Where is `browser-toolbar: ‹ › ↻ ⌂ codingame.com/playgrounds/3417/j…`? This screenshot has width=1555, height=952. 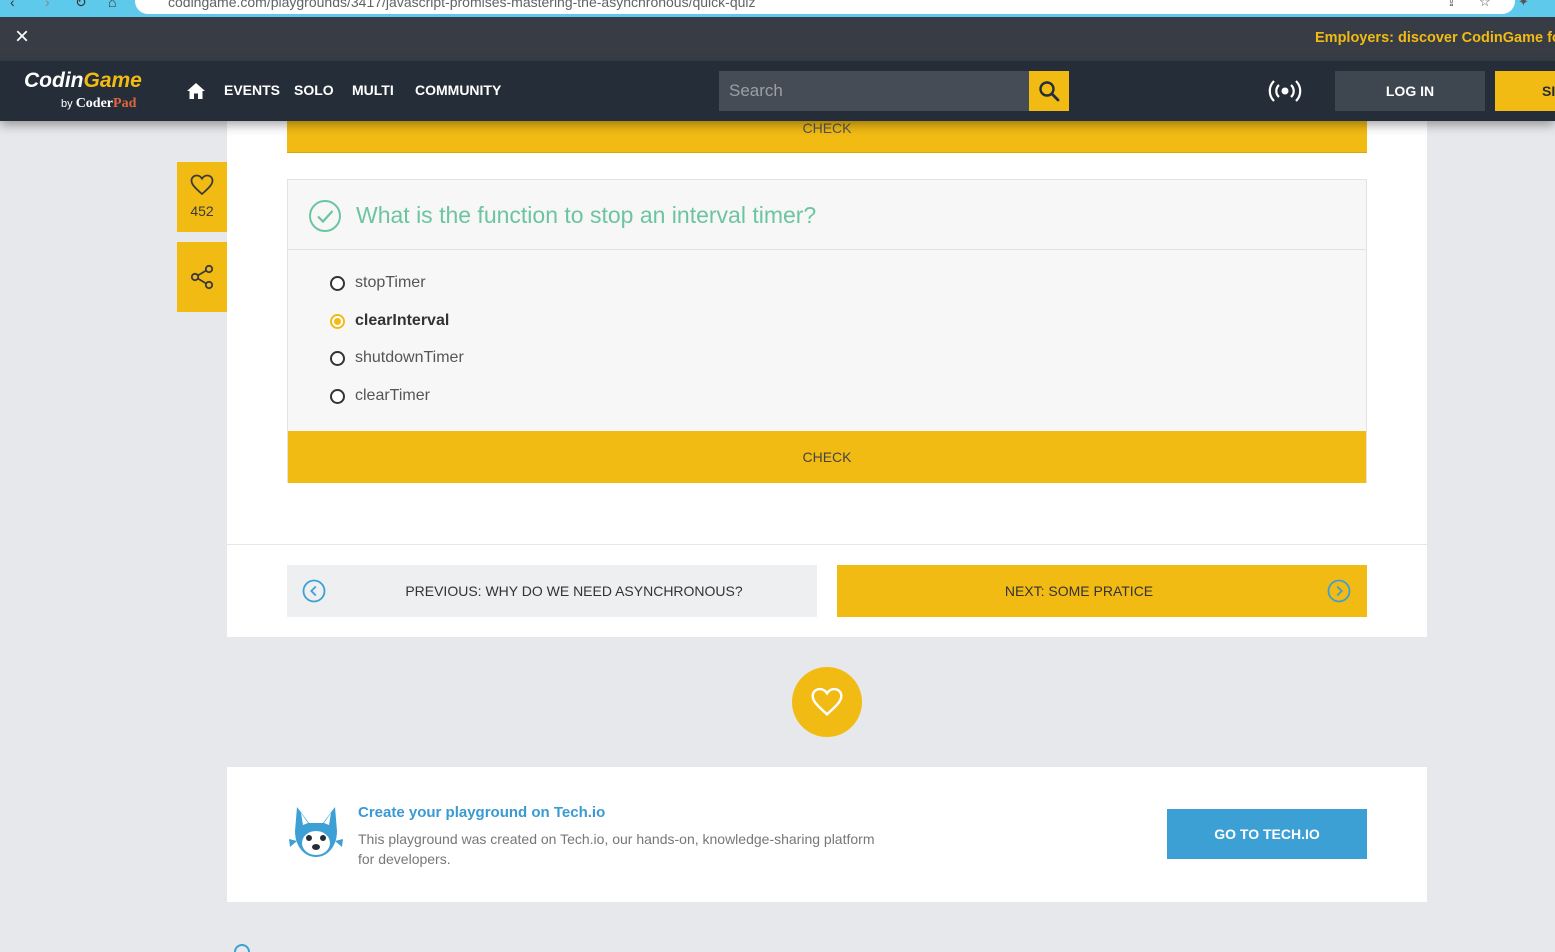 browser-toolbar: ‹ › ↻ ⌂ codingame.com/playgrounds/3417/j… is located at coordinates (777, 8).